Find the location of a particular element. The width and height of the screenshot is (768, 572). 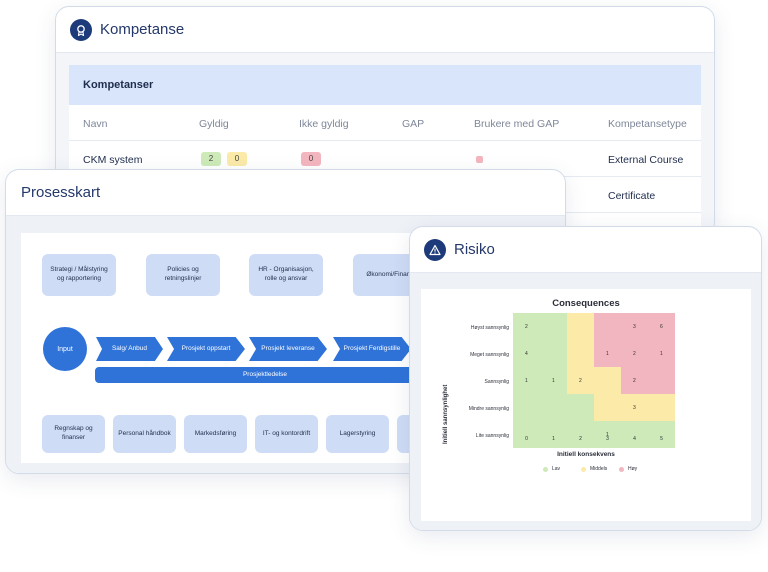

matrix-cell-count: 6 is located at coordinates (661, 327).